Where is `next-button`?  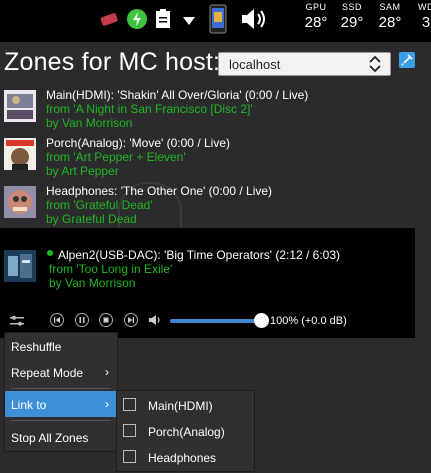
next-button is located at coordinates (131, 320).